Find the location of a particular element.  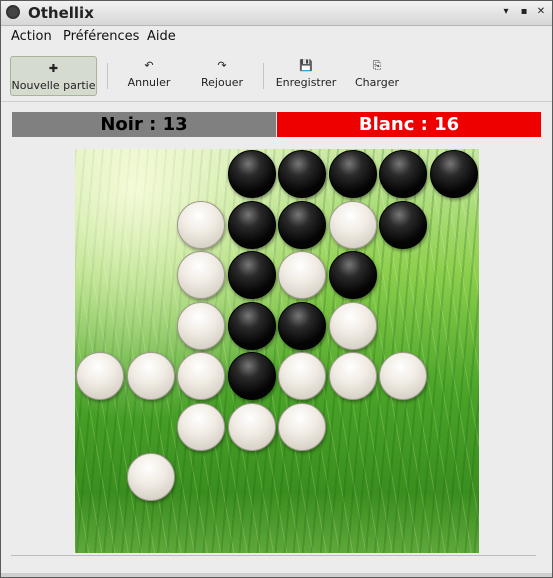

close-icon: ✕ is located at coordinates (541, 12).